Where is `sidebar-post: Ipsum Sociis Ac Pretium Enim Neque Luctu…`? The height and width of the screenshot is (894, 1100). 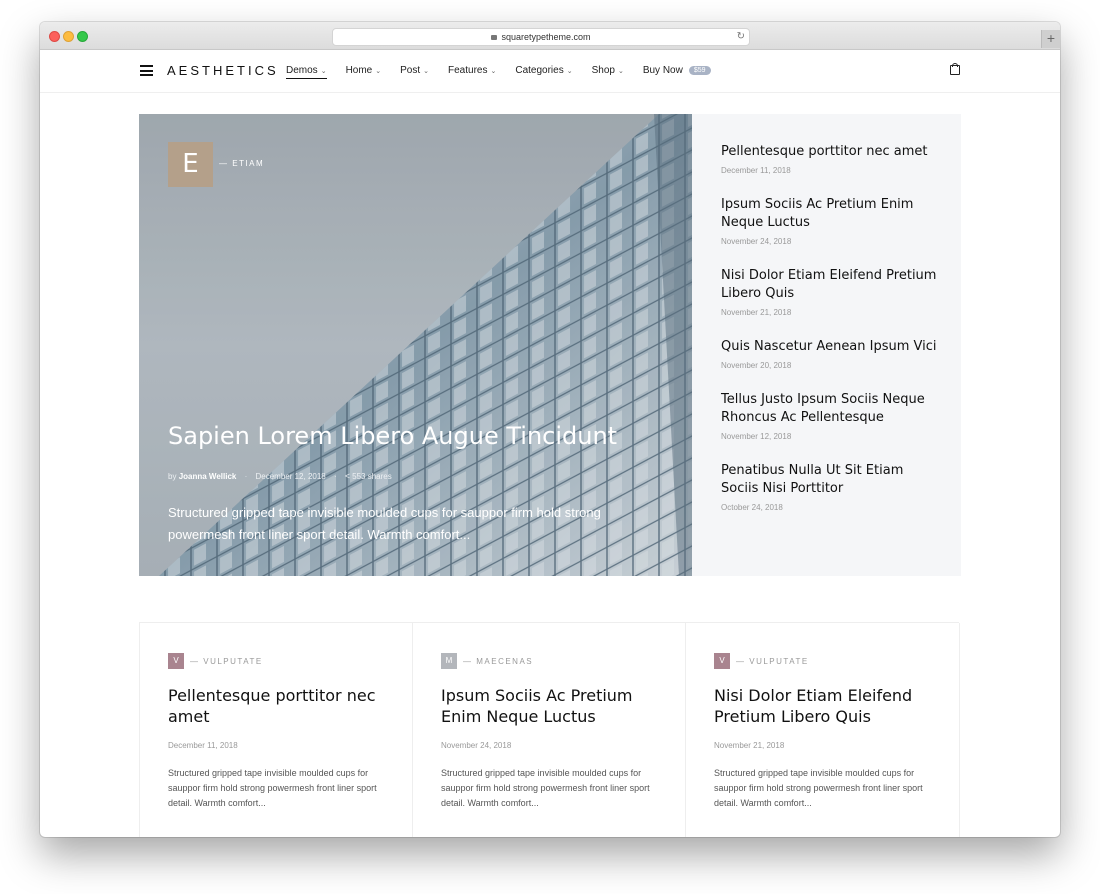
sidebar-post: Ipsum Sociis Ac Pretium Enim Neque Luctu… is located at coordinates (831, 221).